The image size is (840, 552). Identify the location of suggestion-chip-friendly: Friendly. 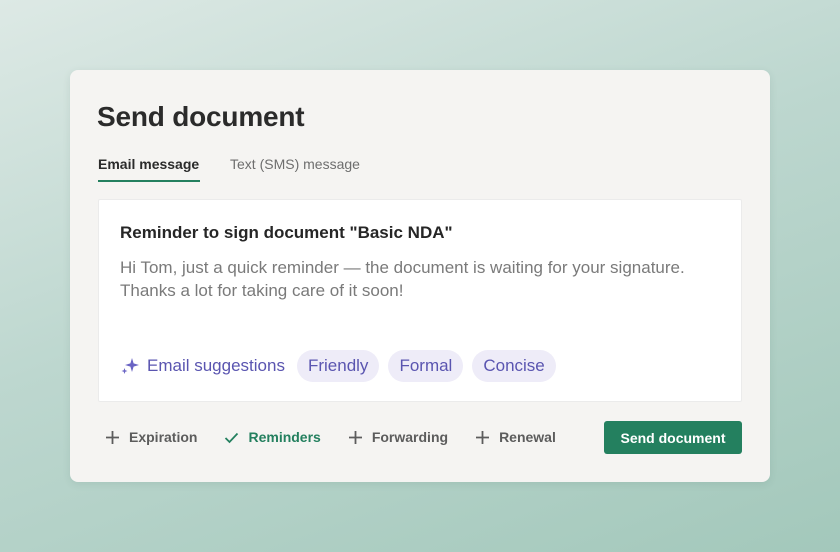
(338, 366).